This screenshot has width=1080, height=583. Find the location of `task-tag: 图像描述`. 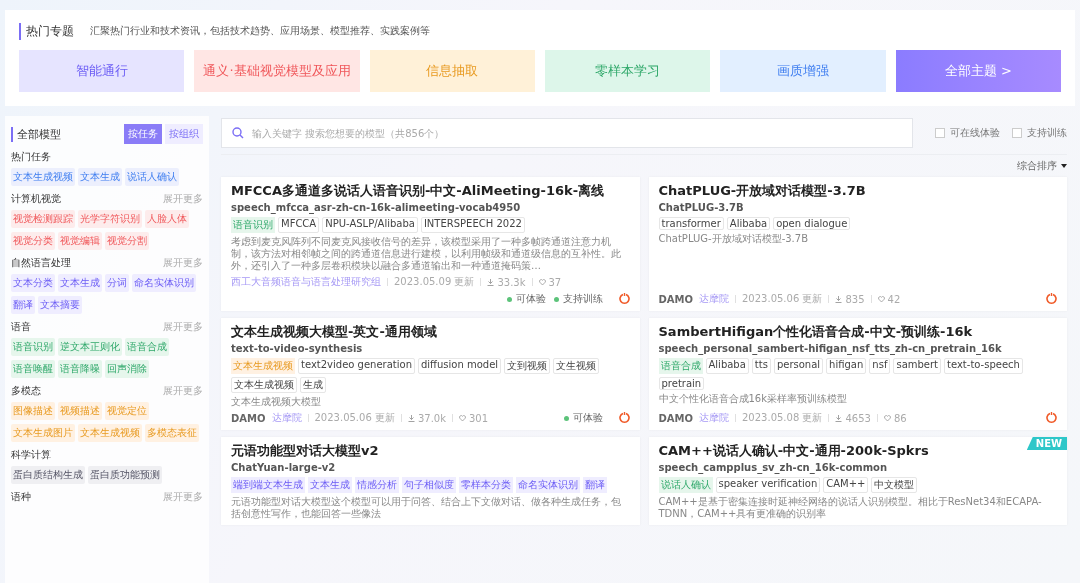

task-tag: 图像描述 is located at coordinates (33, 411).